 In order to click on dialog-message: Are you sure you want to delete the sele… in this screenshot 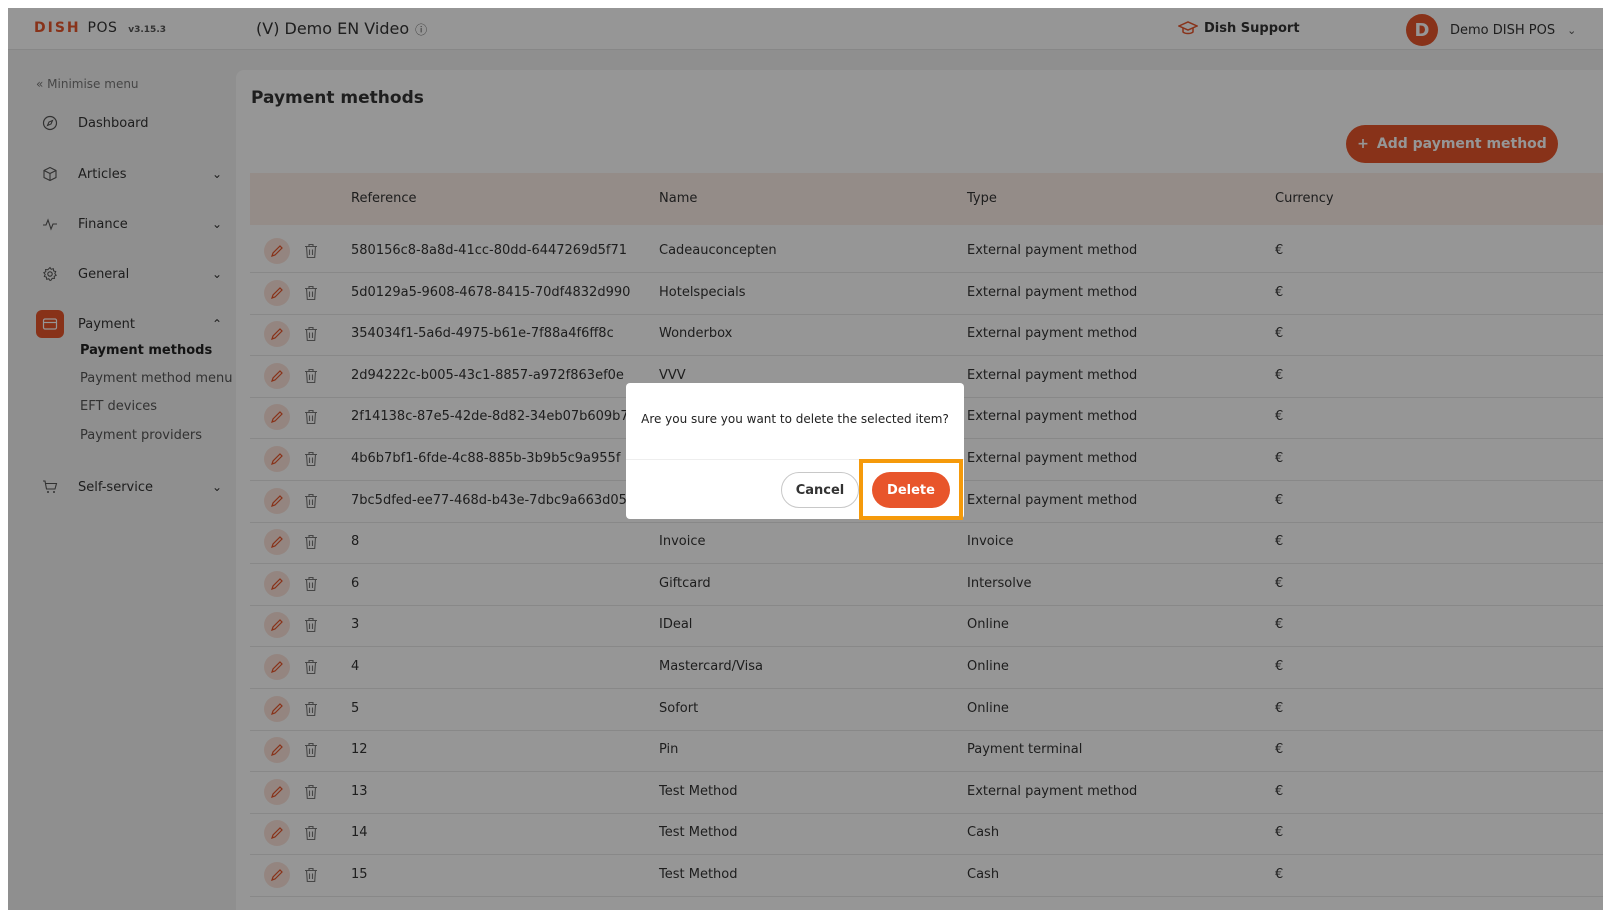, I will do `click(795, 419)`.